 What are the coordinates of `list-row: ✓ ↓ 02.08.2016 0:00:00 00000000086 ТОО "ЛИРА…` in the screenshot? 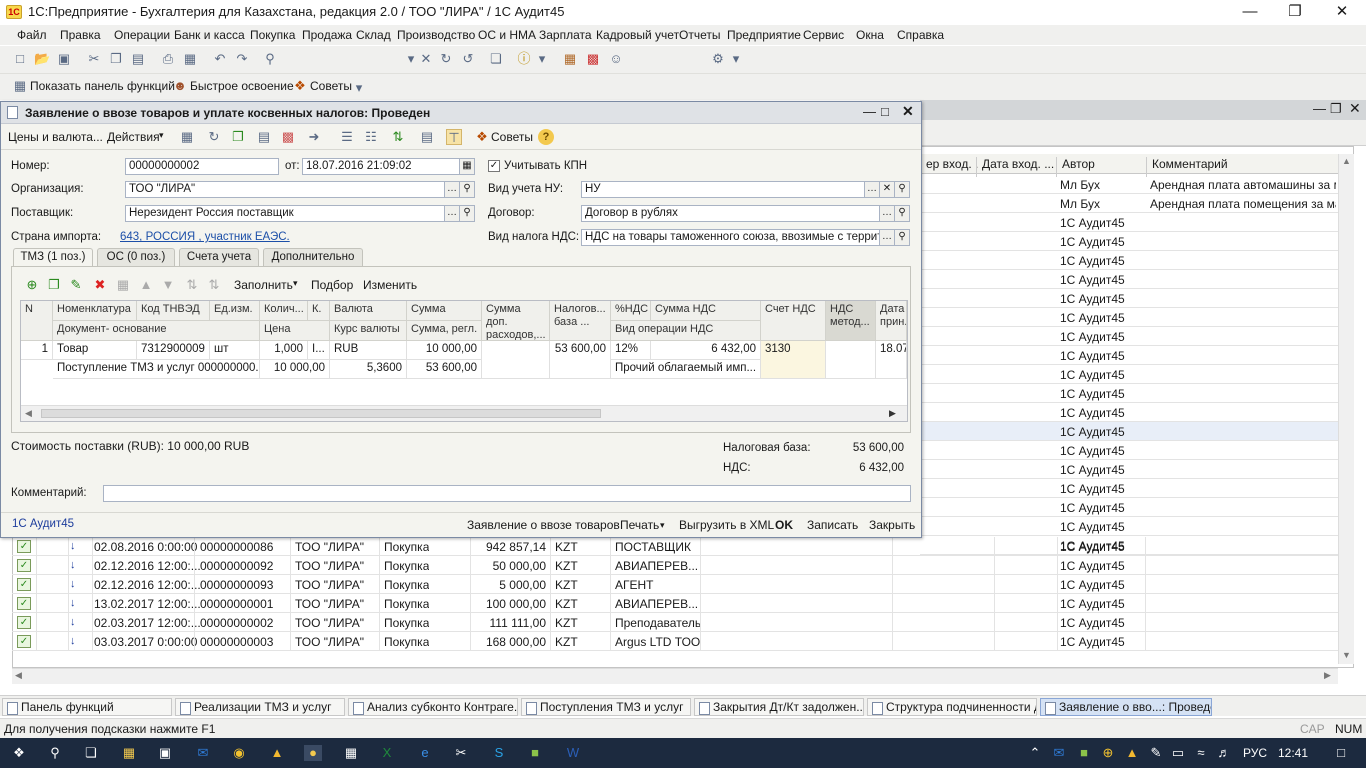 It's located at (675, 546).